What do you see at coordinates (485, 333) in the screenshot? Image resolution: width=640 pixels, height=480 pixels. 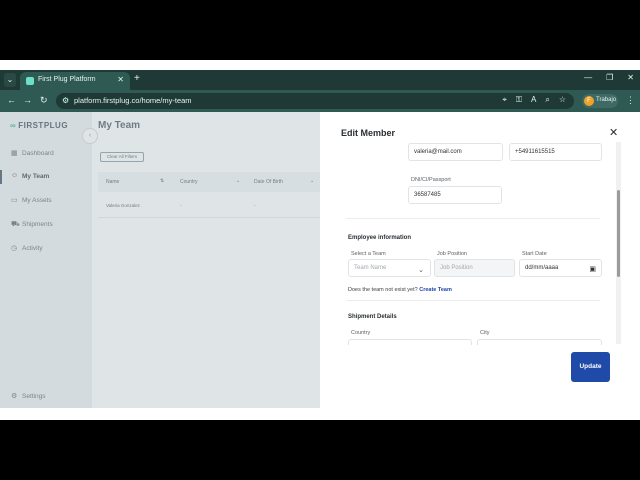 I see `city-label: City` at bounding box center [485, 333].